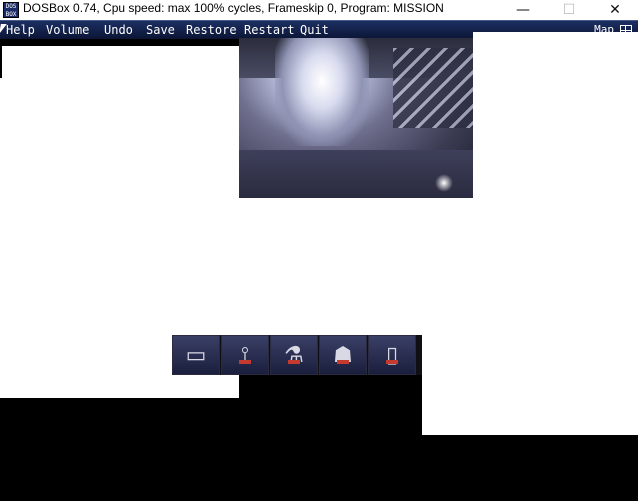  Describe the element at coordinates (555, 71) in the screenshot. I see `blank-region-top-right` at that location.